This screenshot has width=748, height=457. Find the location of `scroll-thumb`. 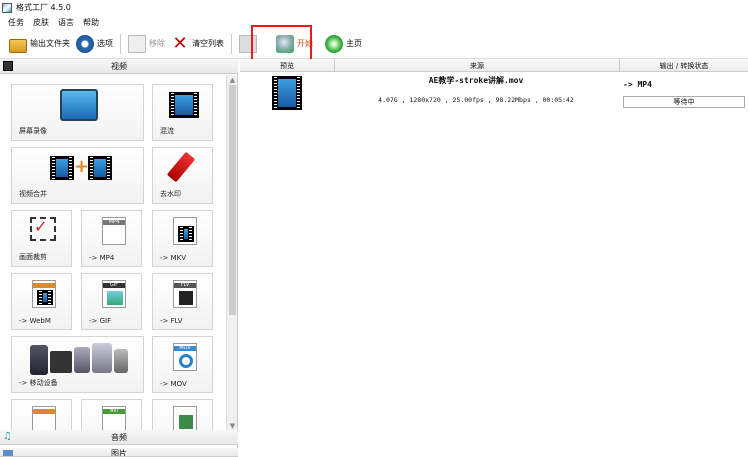

scroll-thumb is located at coordinates (232, 200).